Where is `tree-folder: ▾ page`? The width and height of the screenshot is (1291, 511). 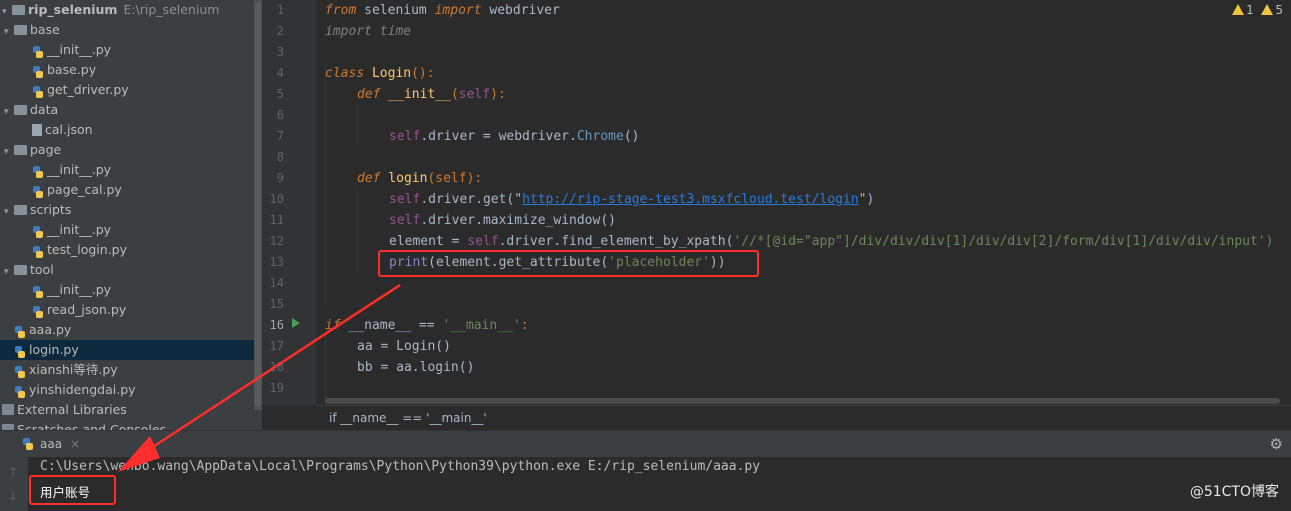
tree-folder: ▾ page is located at coordinates (131, 150).